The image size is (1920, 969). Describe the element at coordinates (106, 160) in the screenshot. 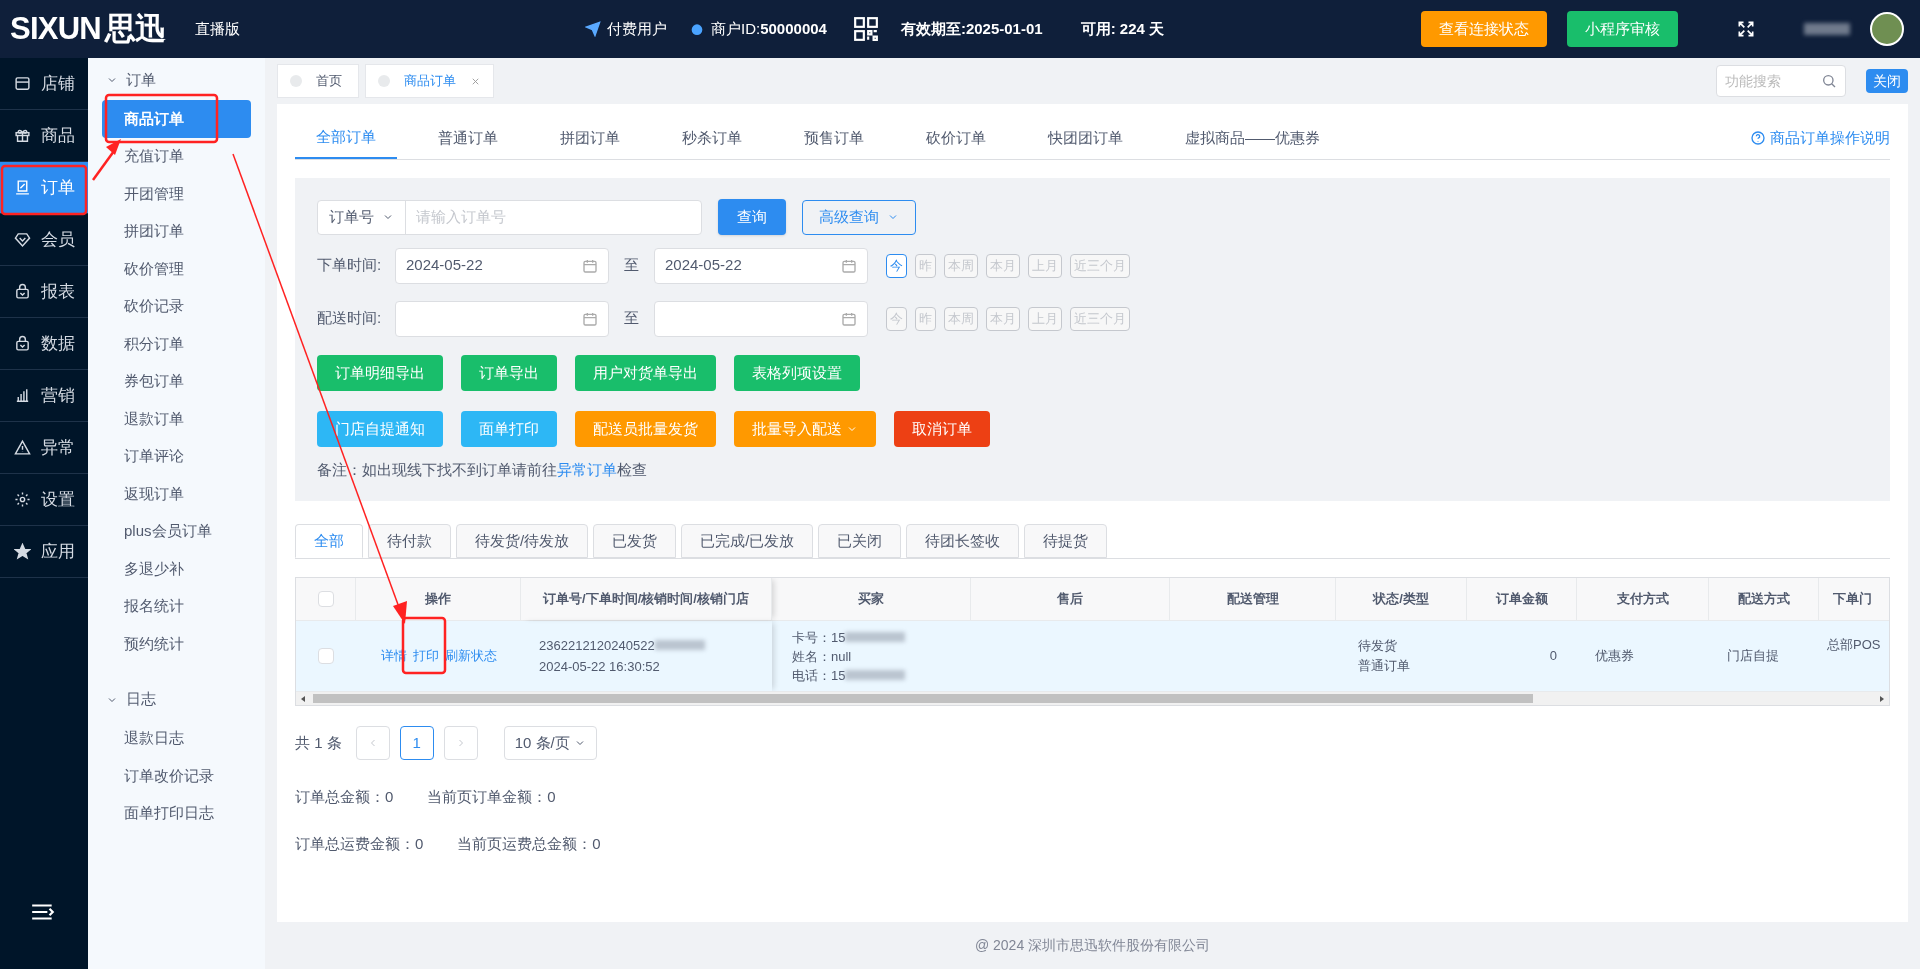

I see `annotation-arrow` at that location.